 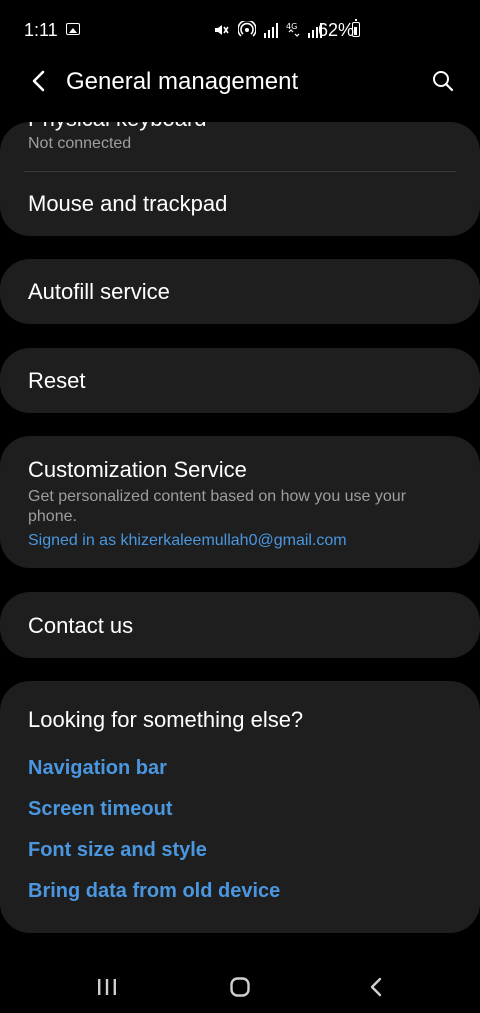 I want to click on hotspot-icon, so click(x=247, y=29).